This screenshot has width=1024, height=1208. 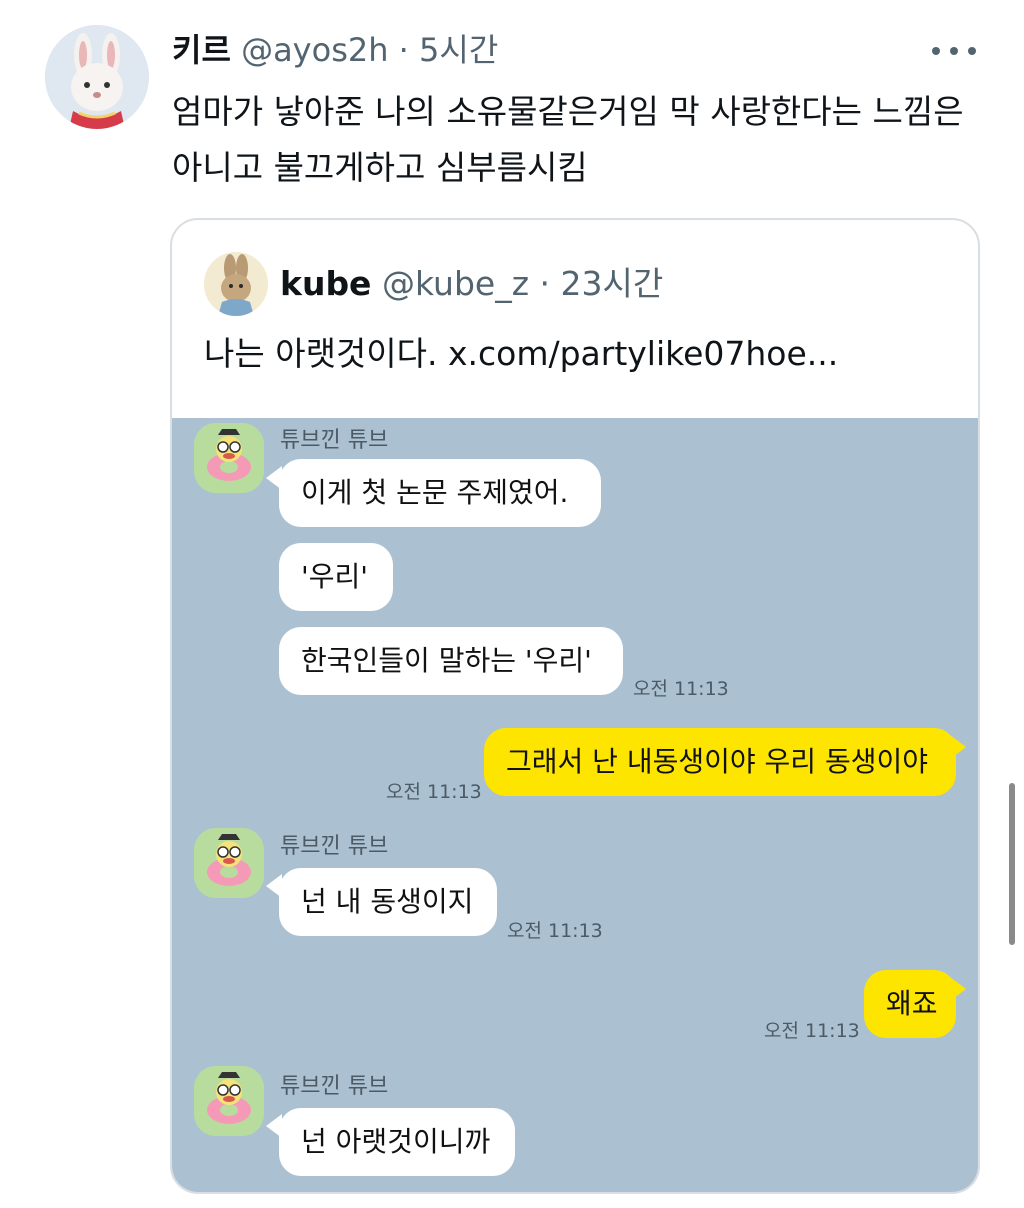 What do you see at coordinates (954, 51) in the screenshot?
I see `more-horizontal-icon` at bounding box center [954, 51].